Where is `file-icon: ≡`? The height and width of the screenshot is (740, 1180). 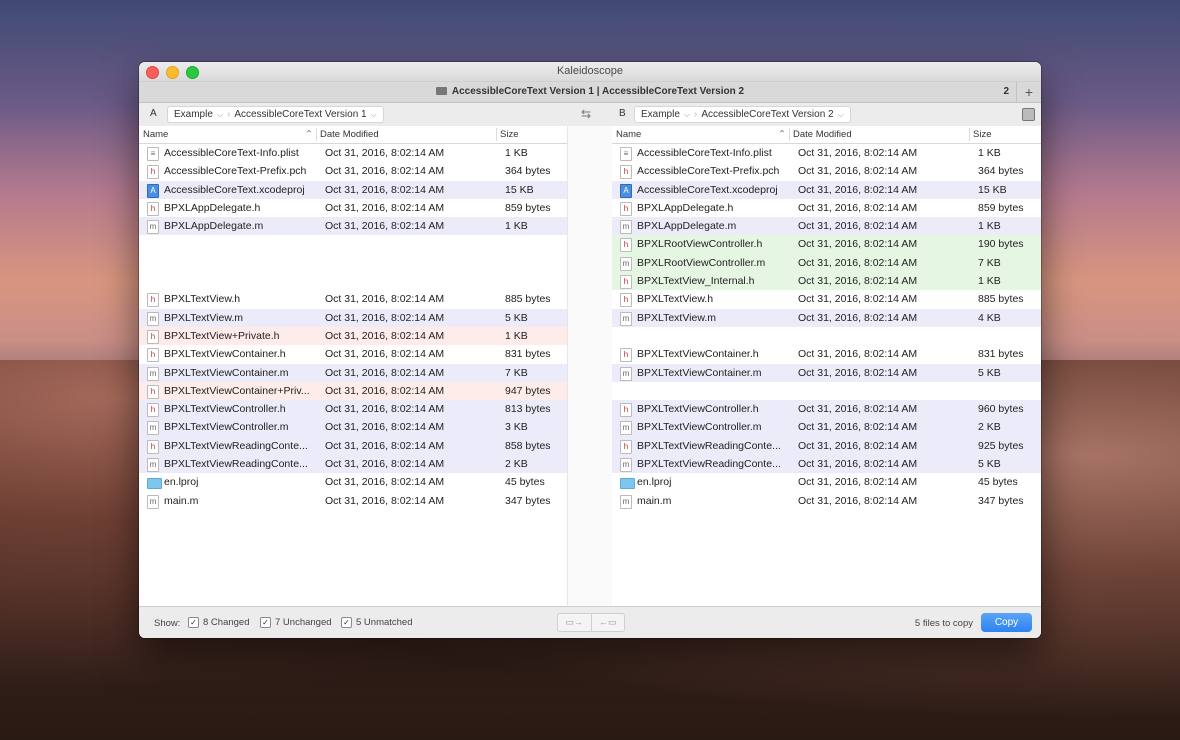 file-icon: ≡ is located at coordinates (626, 154).